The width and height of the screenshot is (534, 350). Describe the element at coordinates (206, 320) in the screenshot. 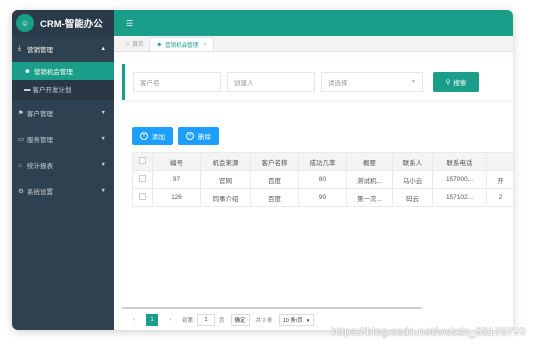

I see `goto-page-input: 1` at that location.